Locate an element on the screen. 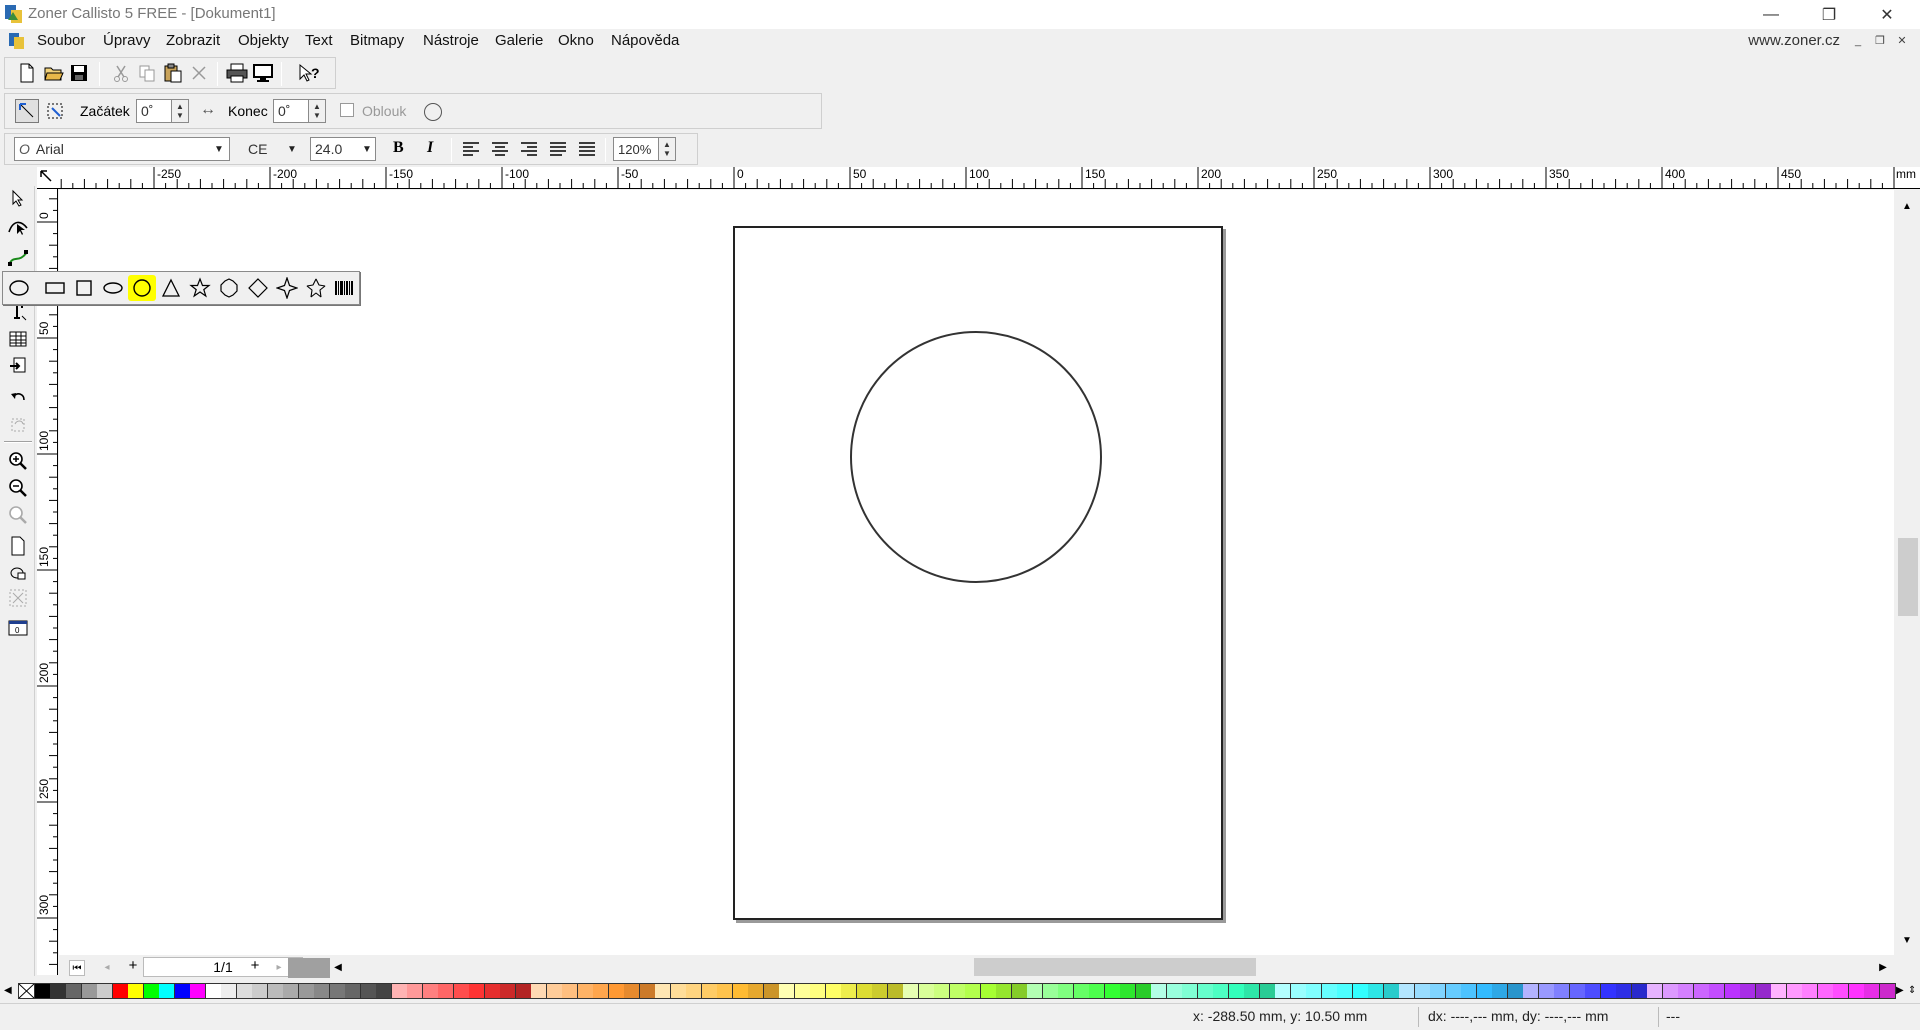  triangle-shape-icon is located at coordinates (171, 288).